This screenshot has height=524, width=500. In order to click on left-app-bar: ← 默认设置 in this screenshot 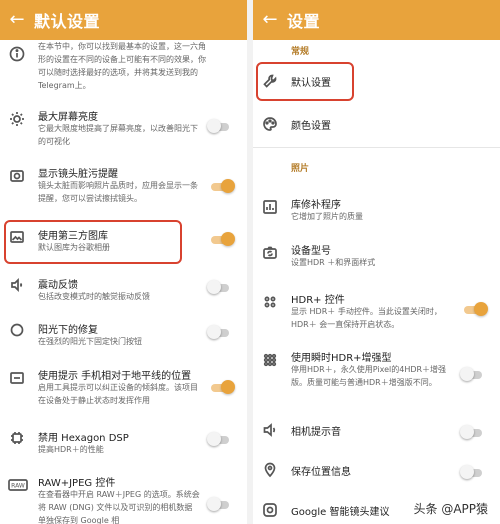, I will do `click(123, 20)`.